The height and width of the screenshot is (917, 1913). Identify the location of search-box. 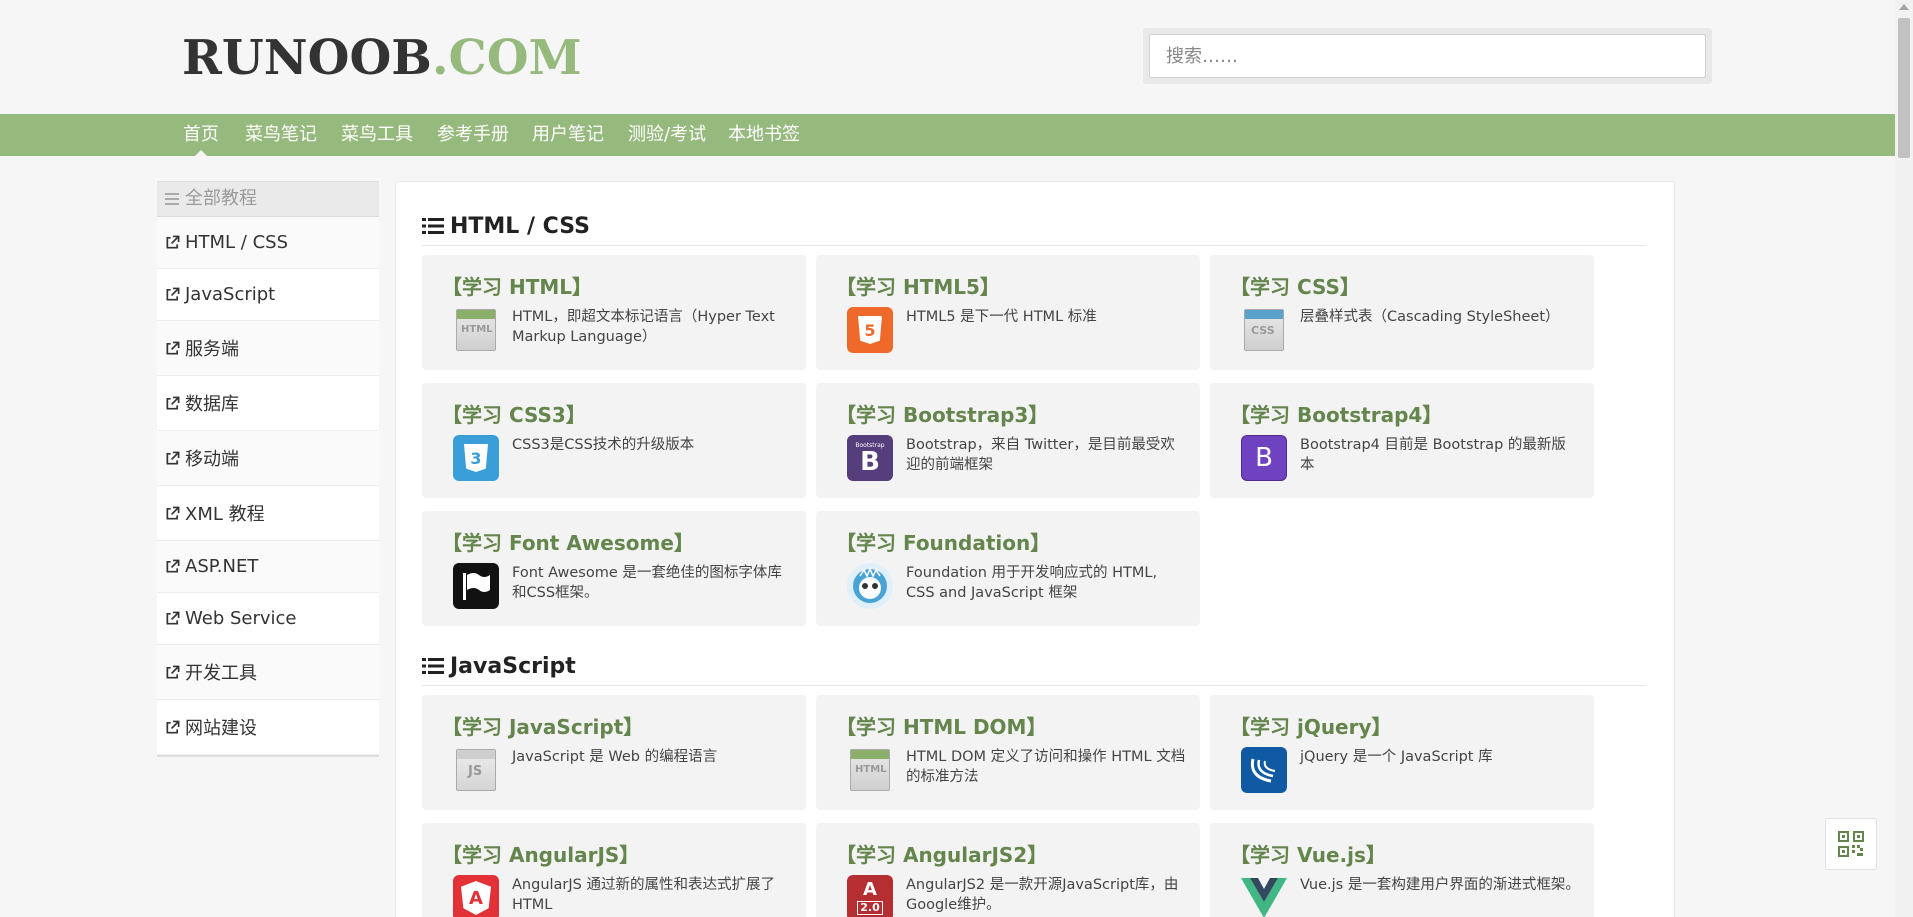
(1427, 56).